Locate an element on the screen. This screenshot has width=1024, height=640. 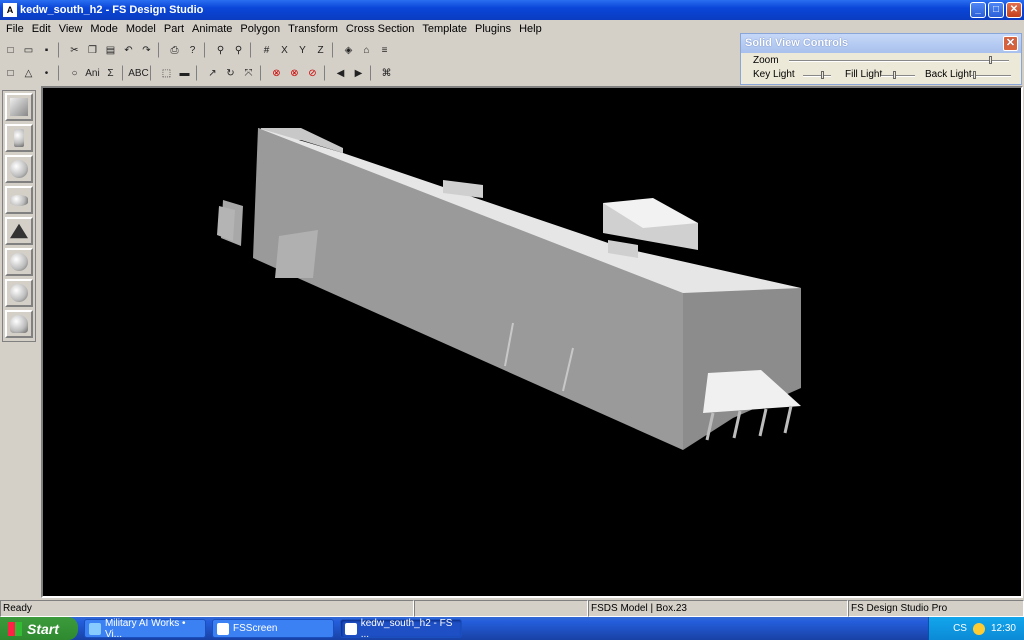
binoculars-icon: ⌘ is located at coordinates (386, 73).